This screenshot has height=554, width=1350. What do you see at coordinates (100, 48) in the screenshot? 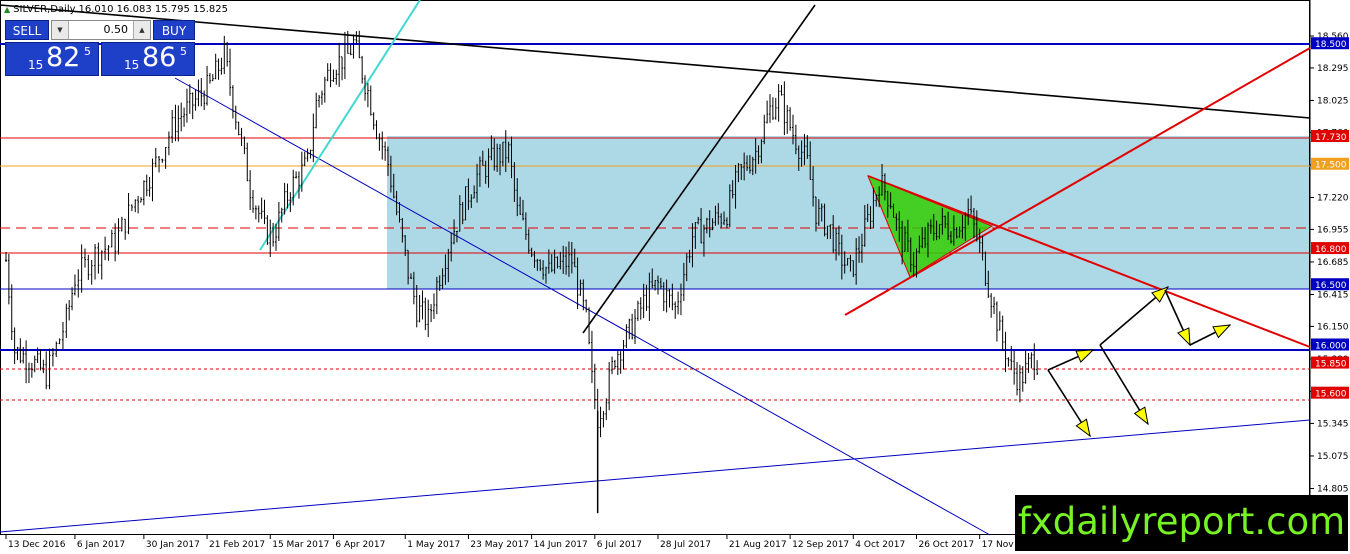
I see `one-click-trade-panel: SELL ▼ 0.50 ▲ BUY 15 82 5 15 86 5` at bounding box center [100, 48].